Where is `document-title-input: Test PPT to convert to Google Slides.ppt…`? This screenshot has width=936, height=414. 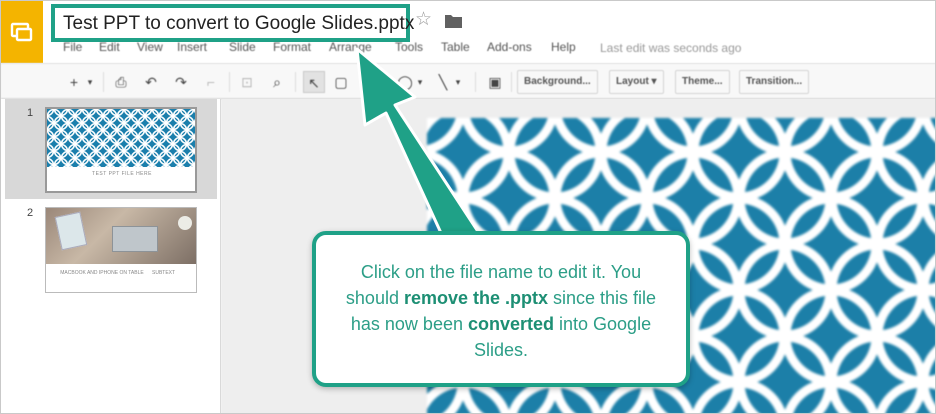
document-title-input: Test PPT to convert to Google Slides.ppt… is located at coordinates (232, 23).